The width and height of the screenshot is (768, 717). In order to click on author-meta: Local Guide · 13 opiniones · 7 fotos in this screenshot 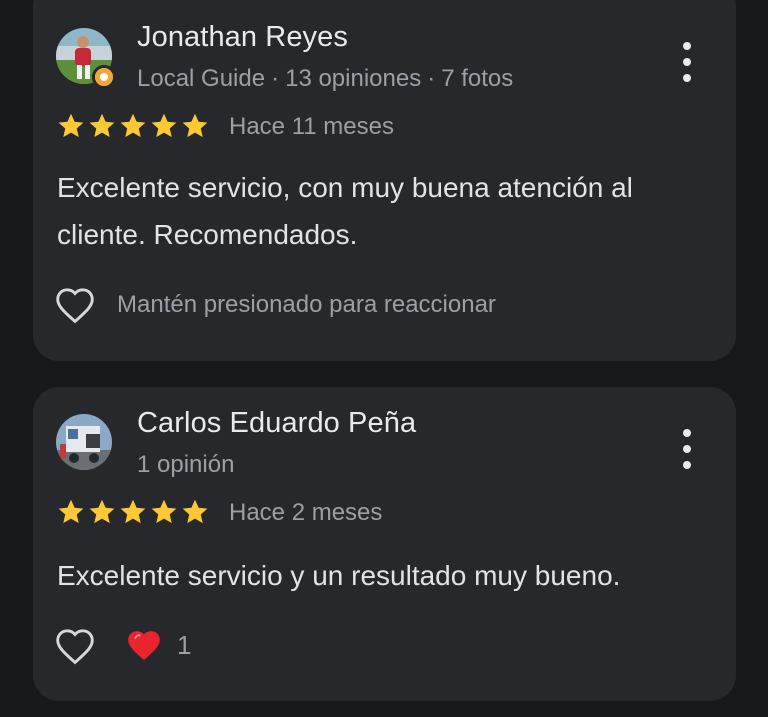, I will do `click(325, 79)`.